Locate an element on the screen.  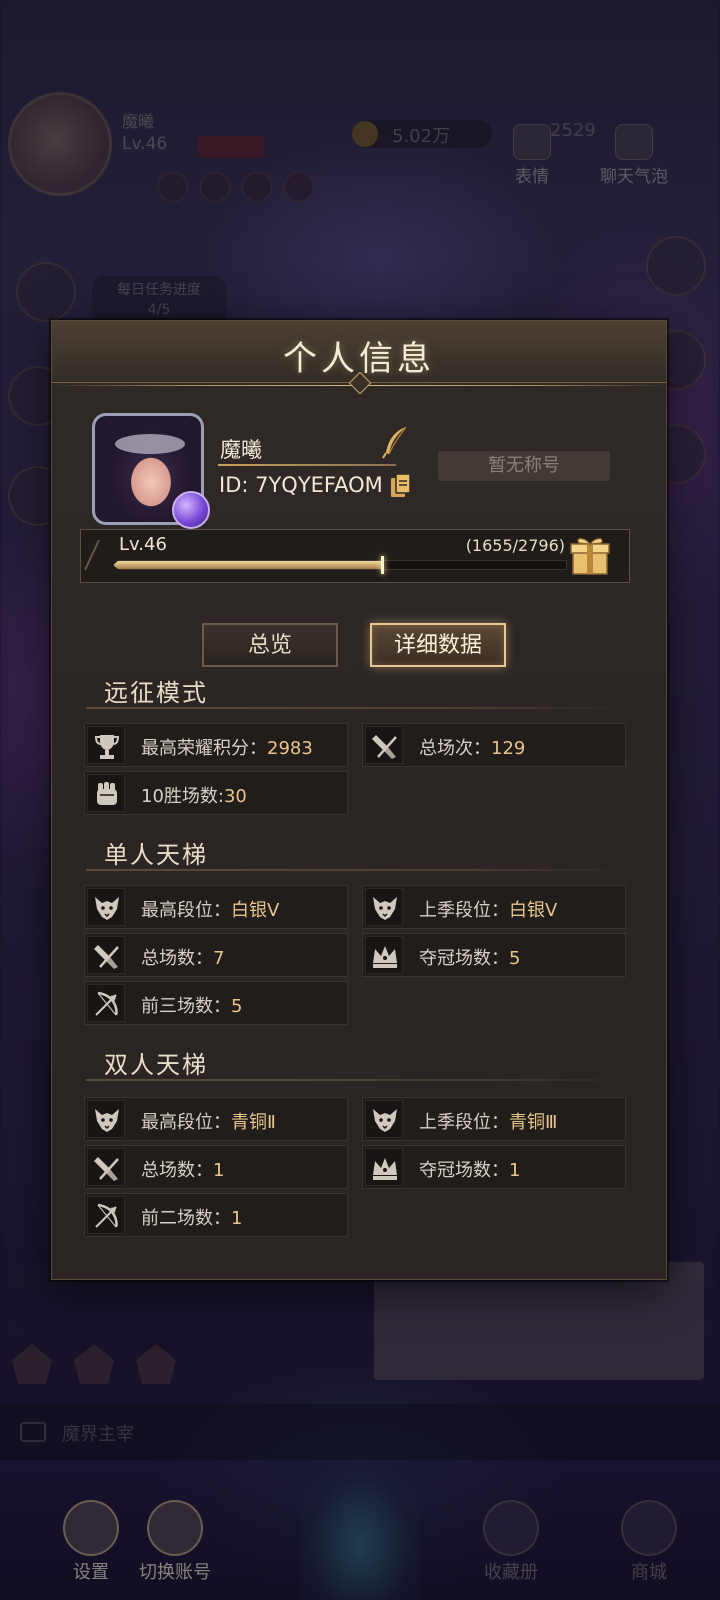
fist-icon is located at coordinates (106, 793).